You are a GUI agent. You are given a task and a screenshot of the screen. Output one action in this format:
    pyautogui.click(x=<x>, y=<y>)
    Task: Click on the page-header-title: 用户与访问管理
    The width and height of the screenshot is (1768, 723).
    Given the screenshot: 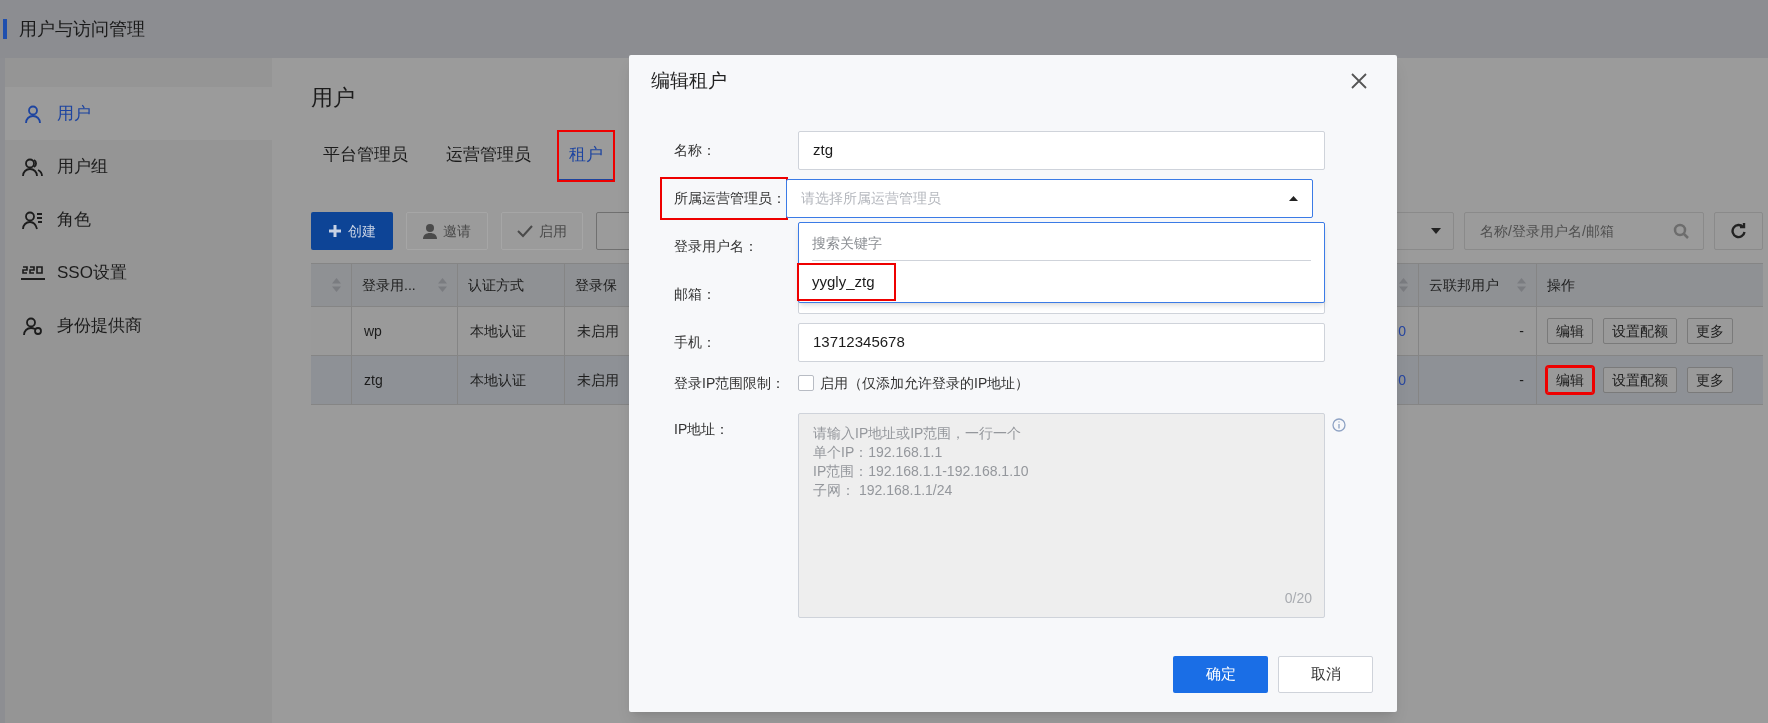 What is the action you would take?
    pyautogui.click(x=82, y=29)
    